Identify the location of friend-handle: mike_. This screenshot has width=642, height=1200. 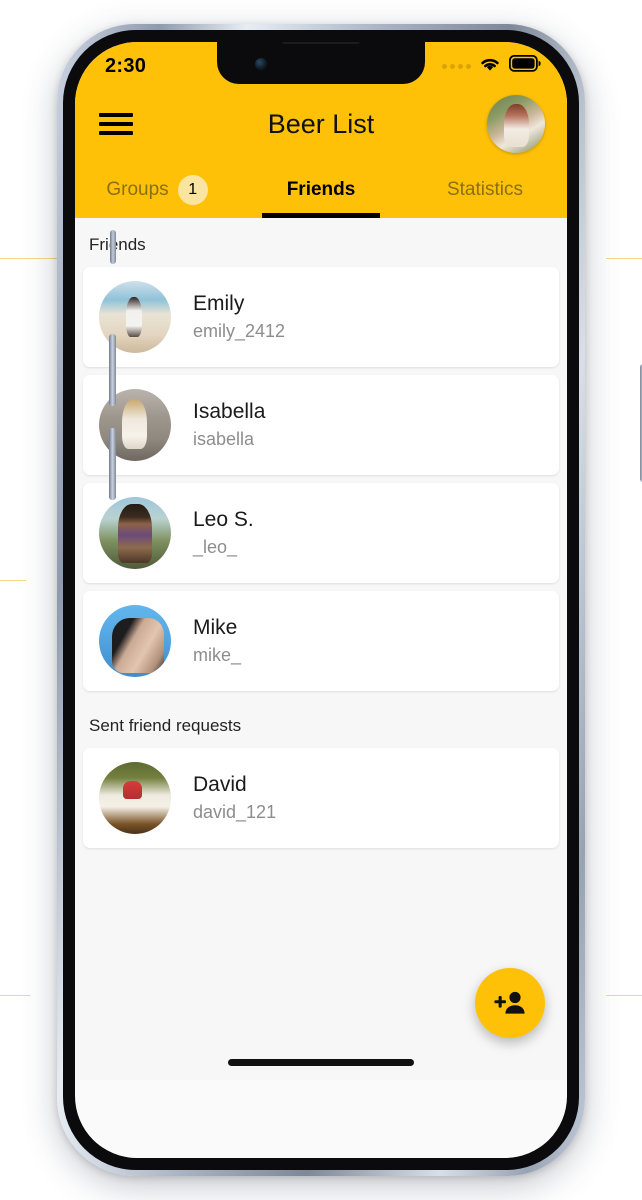
(217, 655).